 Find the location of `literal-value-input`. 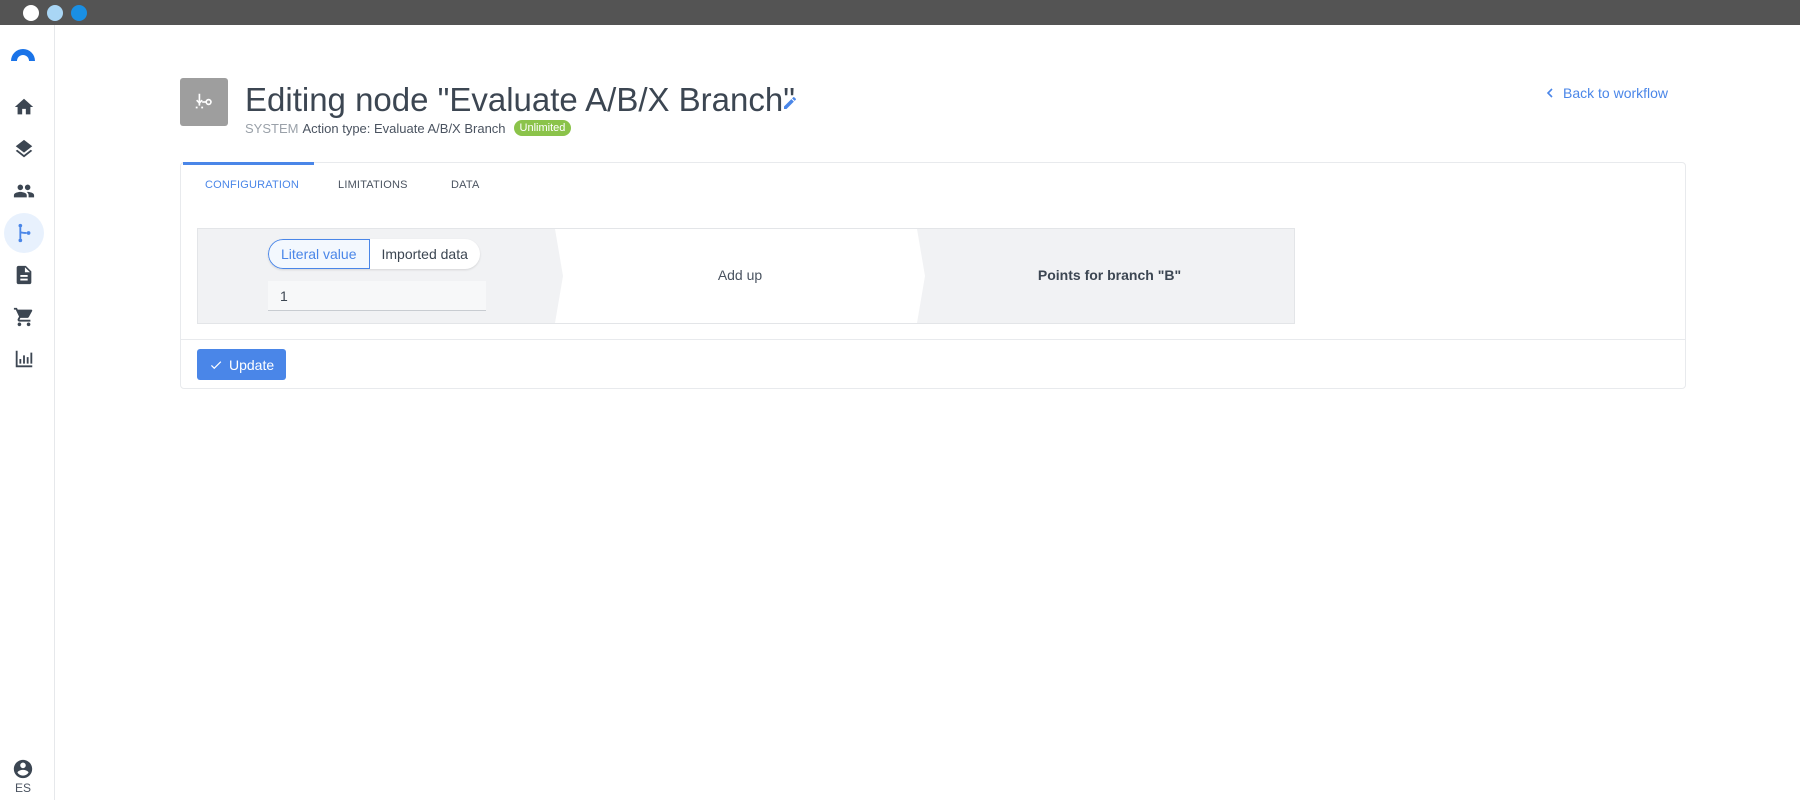

literal-value-input is located at coordinates (377, 296).